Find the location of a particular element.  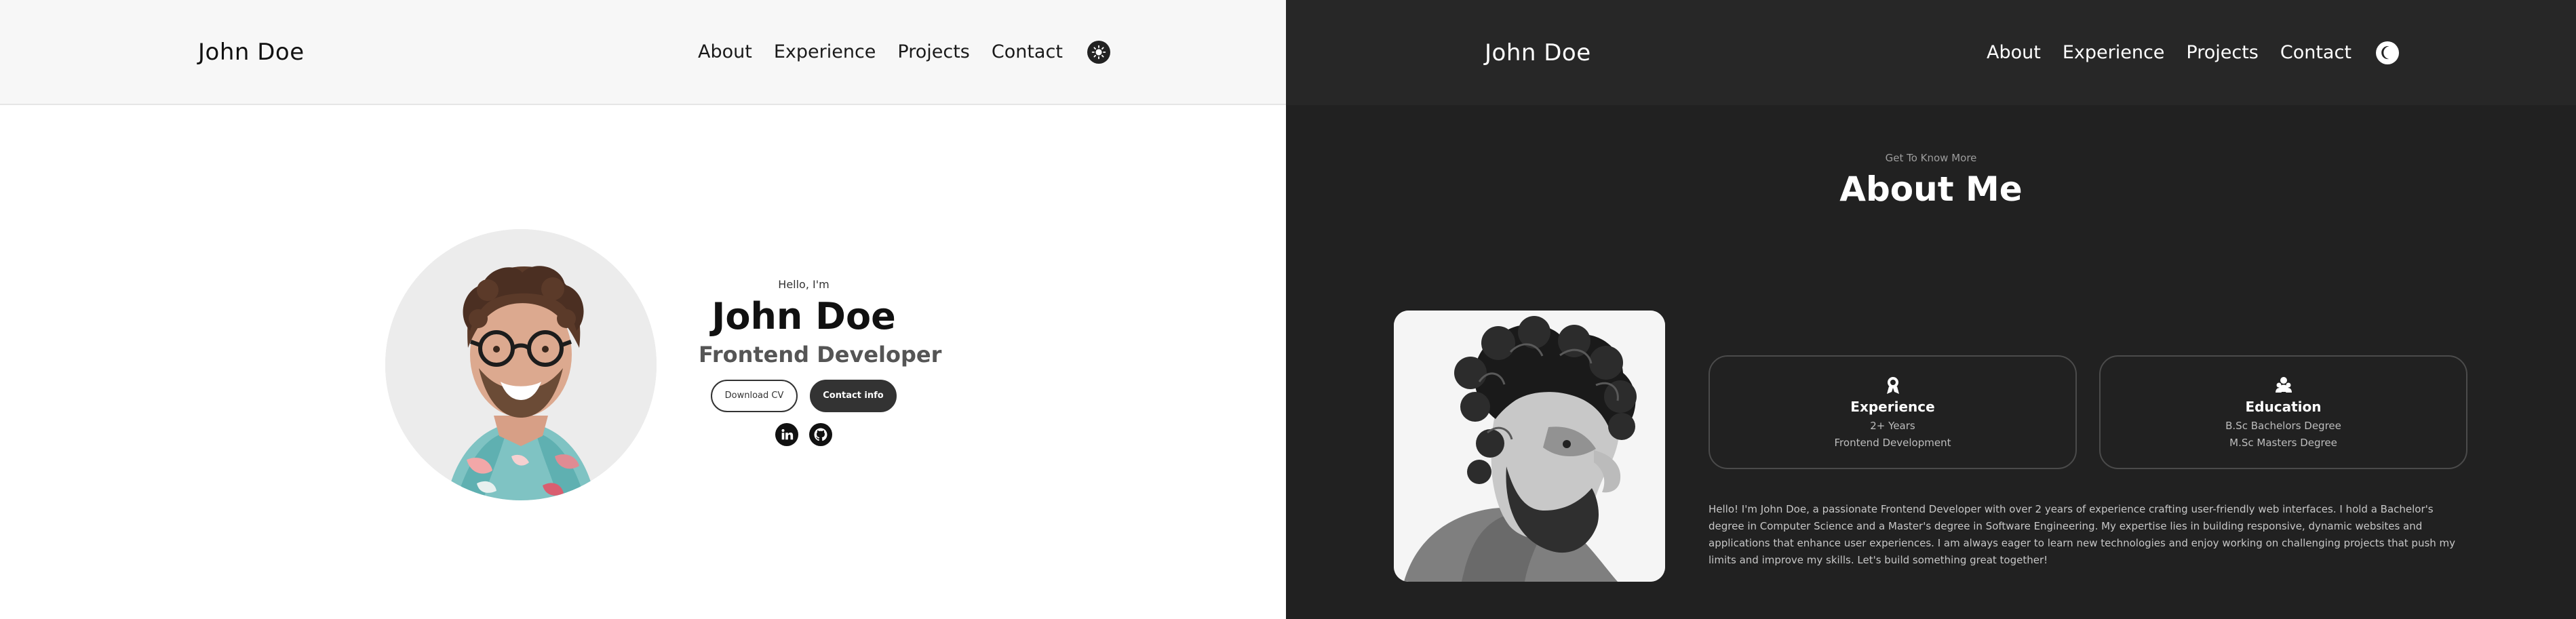

award-icon is located at coordinates (1893, 385).